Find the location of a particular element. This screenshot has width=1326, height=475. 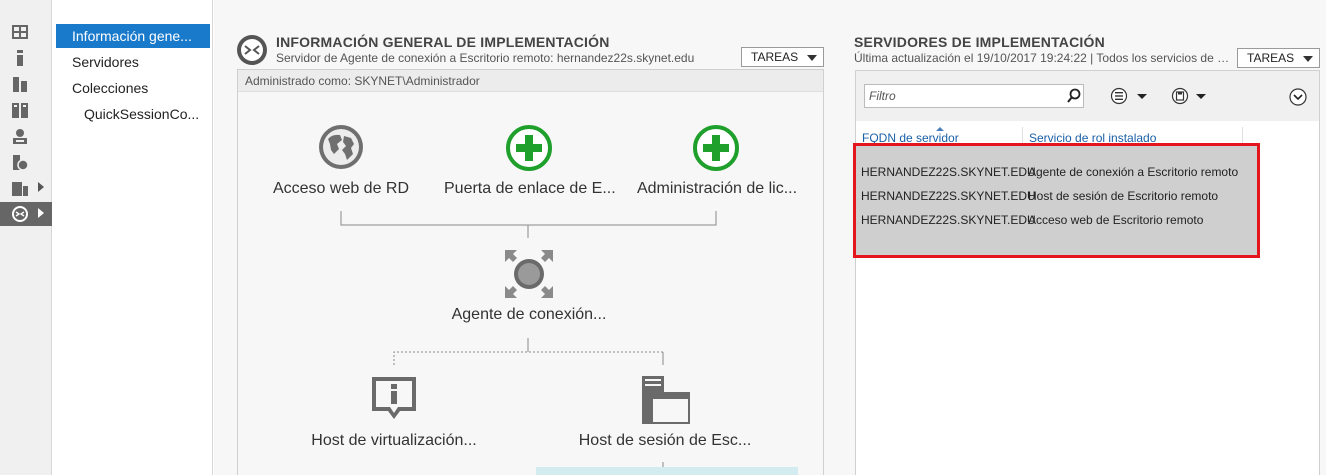

rail-item-remote-desktop-services is located at coordinates (26, 214).